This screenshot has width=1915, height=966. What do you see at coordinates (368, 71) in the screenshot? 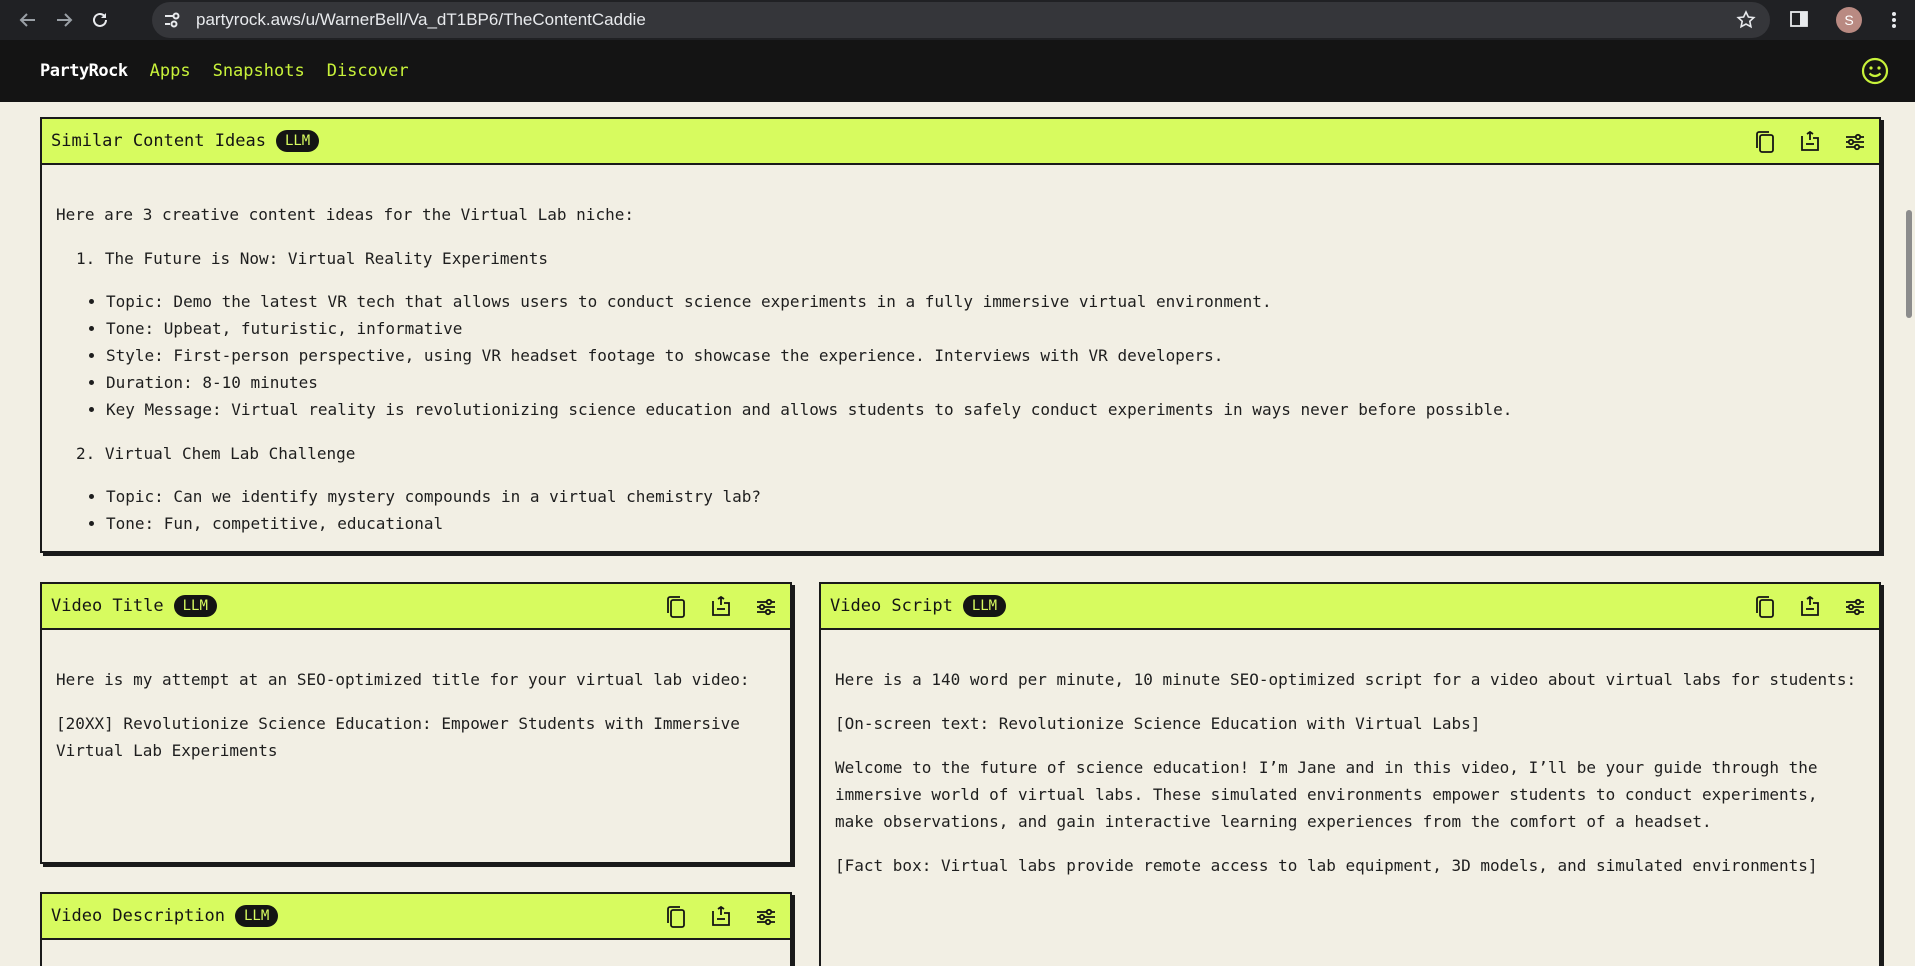
I see `nav-discover: Discover` at bounding box center [368, 71].